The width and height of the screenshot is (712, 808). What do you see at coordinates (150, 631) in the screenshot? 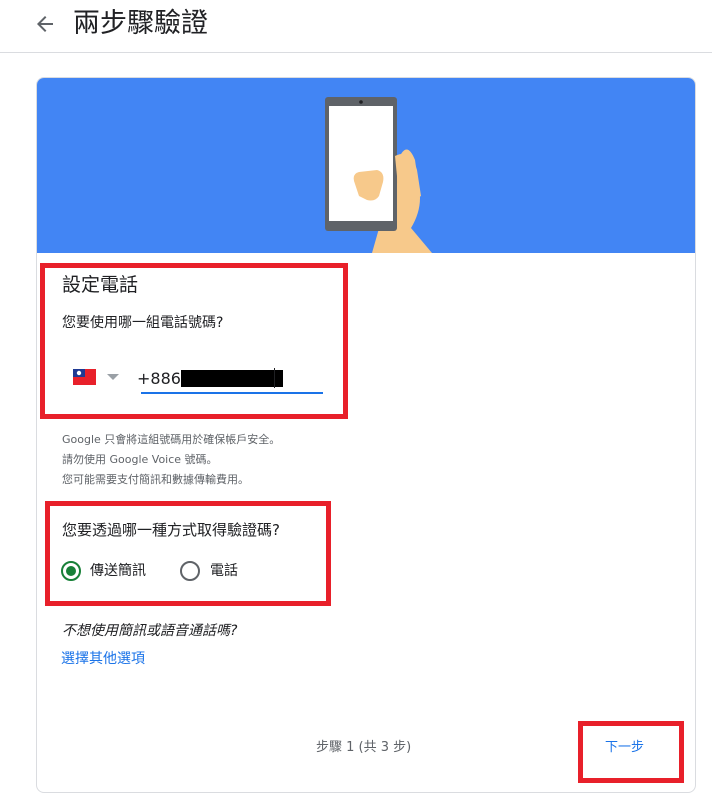
I see `alternative-question: 不想使用簡訊或語音通話嗎?` at bounding box center [150, 631].